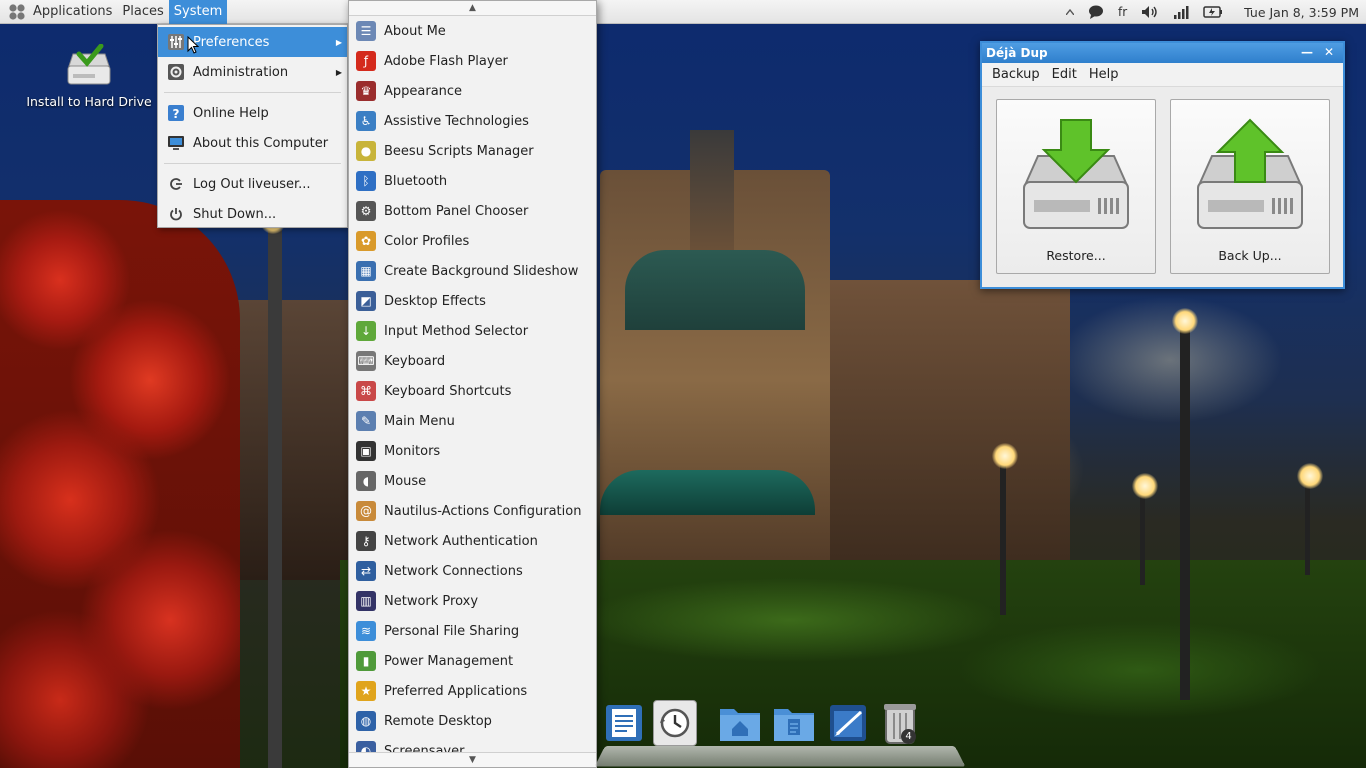 The image size is (1366, 768). What do you see at coordinates (366, 511) in the screenshot?
I see `nautilus-actions-icon: @` at bounding box center [366, 511].